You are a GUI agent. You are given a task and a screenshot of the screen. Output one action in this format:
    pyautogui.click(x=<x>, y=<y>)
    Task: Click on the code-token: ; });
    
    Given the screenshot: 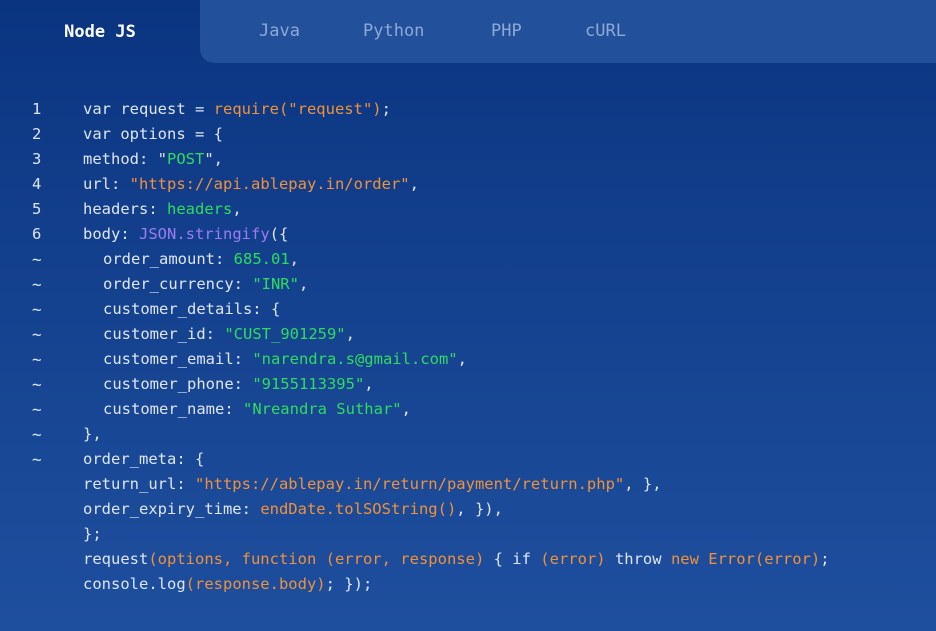 What is the action you would take?
    pyautogui.click(x=349, y=584)
    